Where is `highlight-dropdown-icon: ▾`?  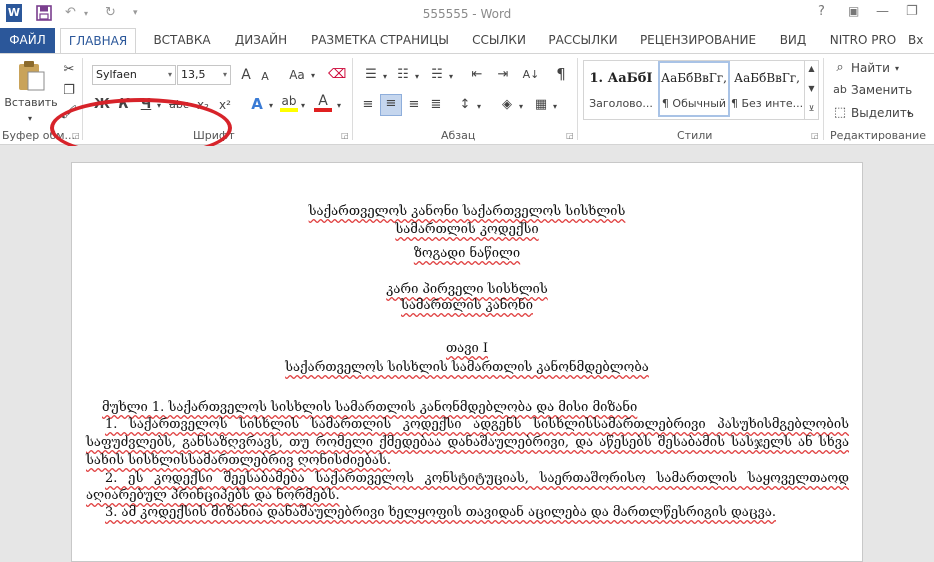 highlight-dropdown-icon: ▾ is located at coordinates (303, 106).